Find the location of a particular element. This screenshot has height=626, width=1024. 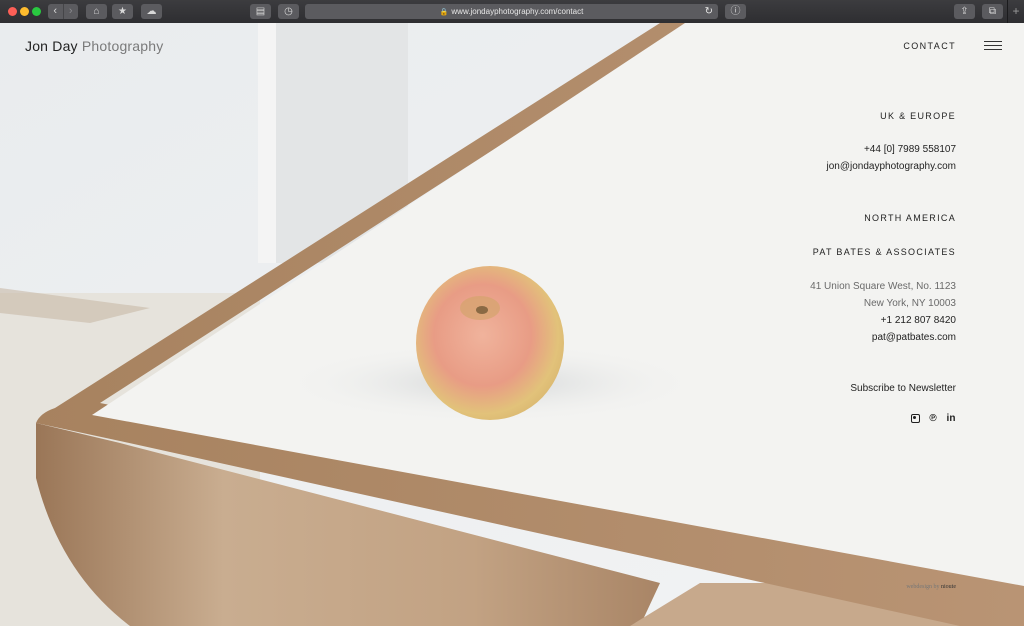

share-icon: ⇪ is located at coordinates (964, 11).